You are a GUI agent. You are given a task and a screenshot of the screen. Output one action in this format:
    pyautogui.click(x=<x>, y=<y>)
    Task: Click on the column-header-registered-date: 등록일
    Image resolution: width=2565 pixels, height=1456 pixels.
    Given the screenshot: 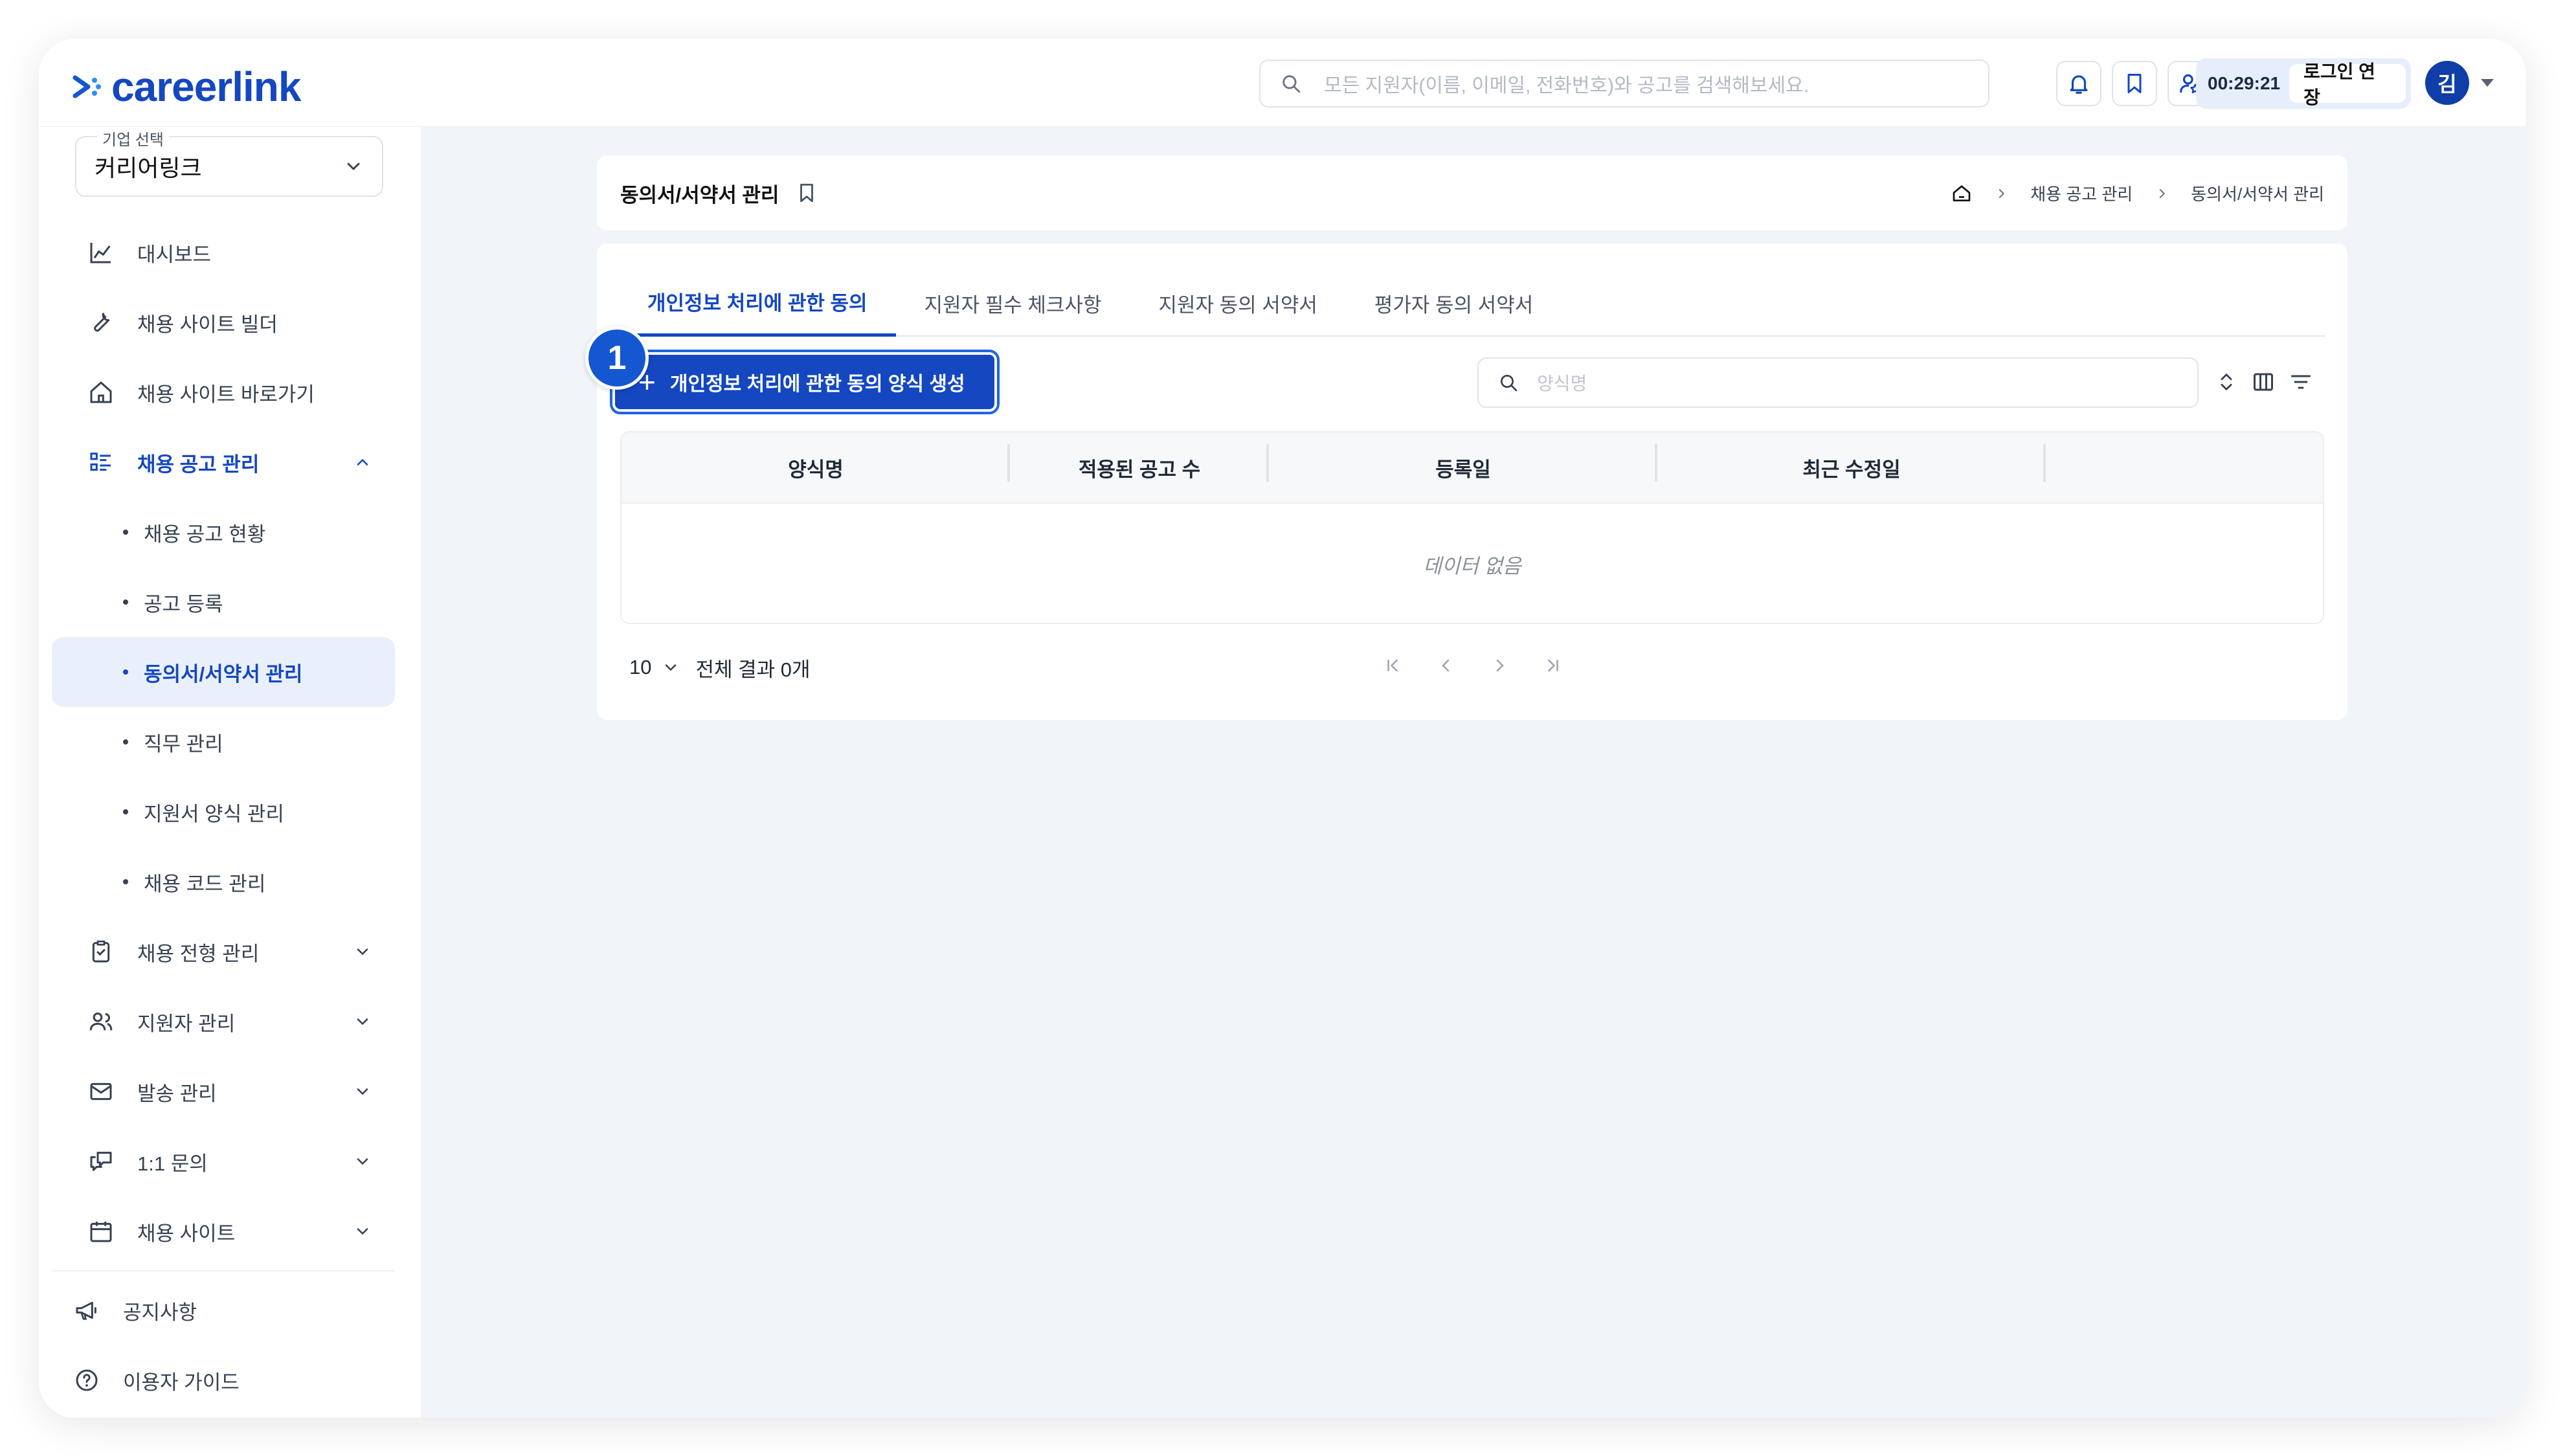 What is the action you would take?
    pyautogui.click(x=1463, y=462)
    